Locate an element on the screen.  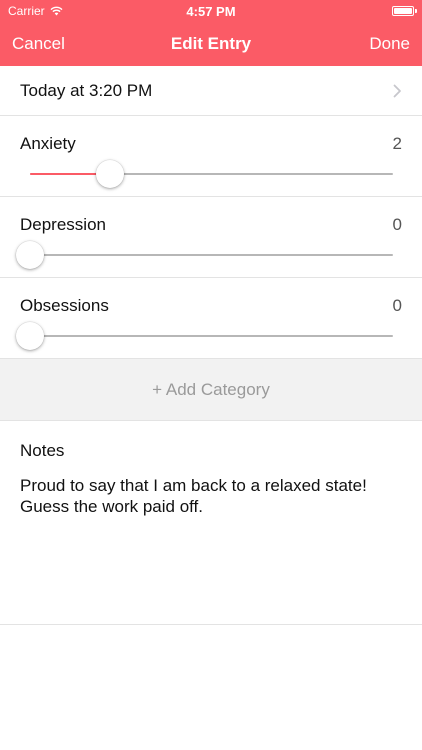
status-bar: Carrier 4:57 PM is located at coordinates (211, 11).